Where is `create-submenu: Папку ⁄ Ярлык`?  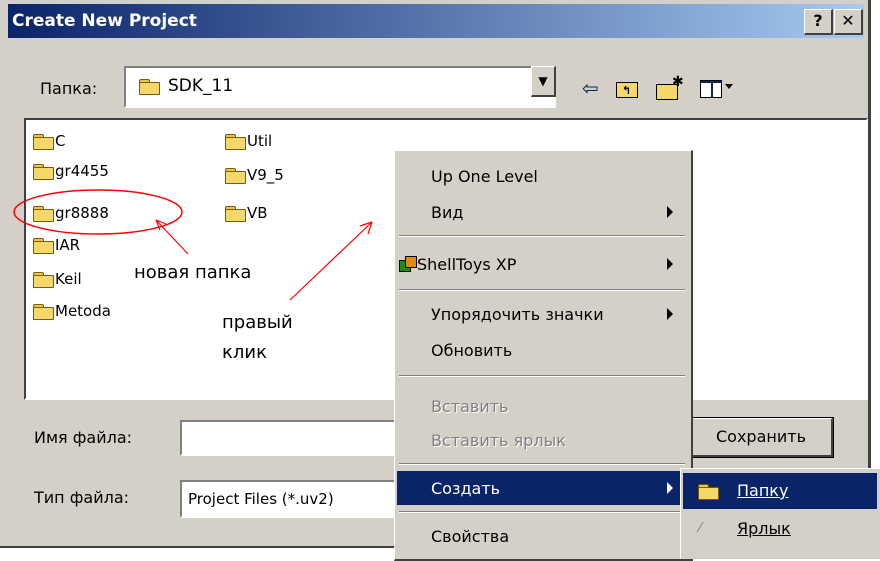
create-submenu: Папку ⁄ Ярлык is located at coordinates (780, 513).